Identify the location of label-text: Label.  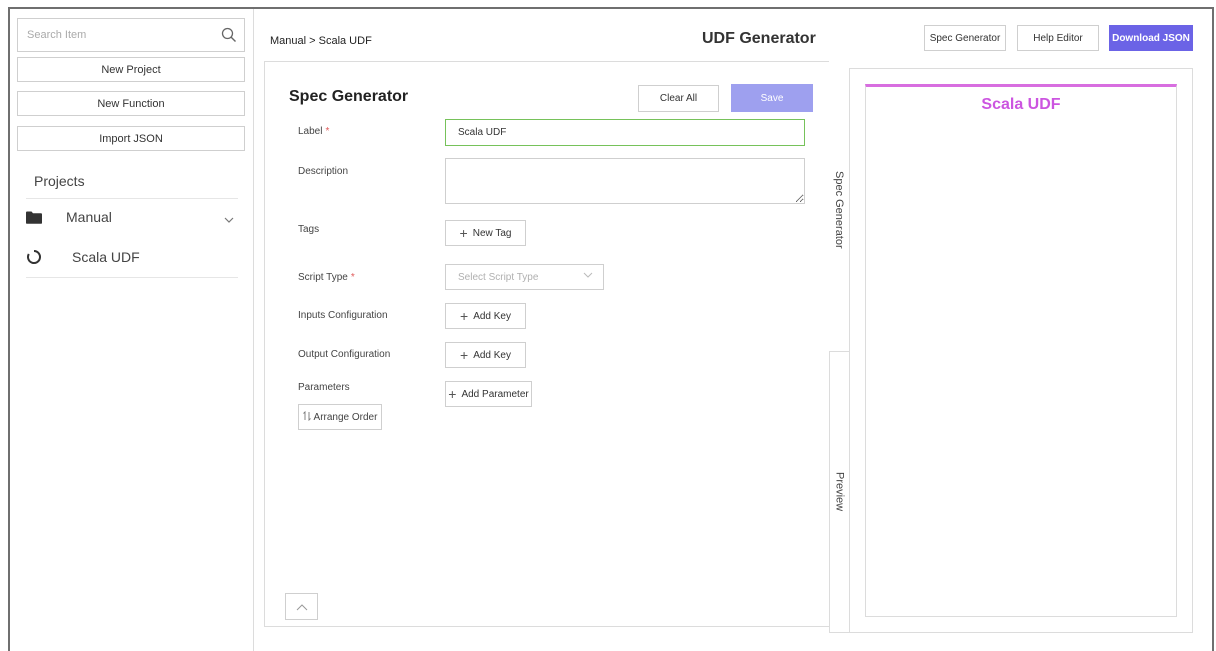
(310, 131).